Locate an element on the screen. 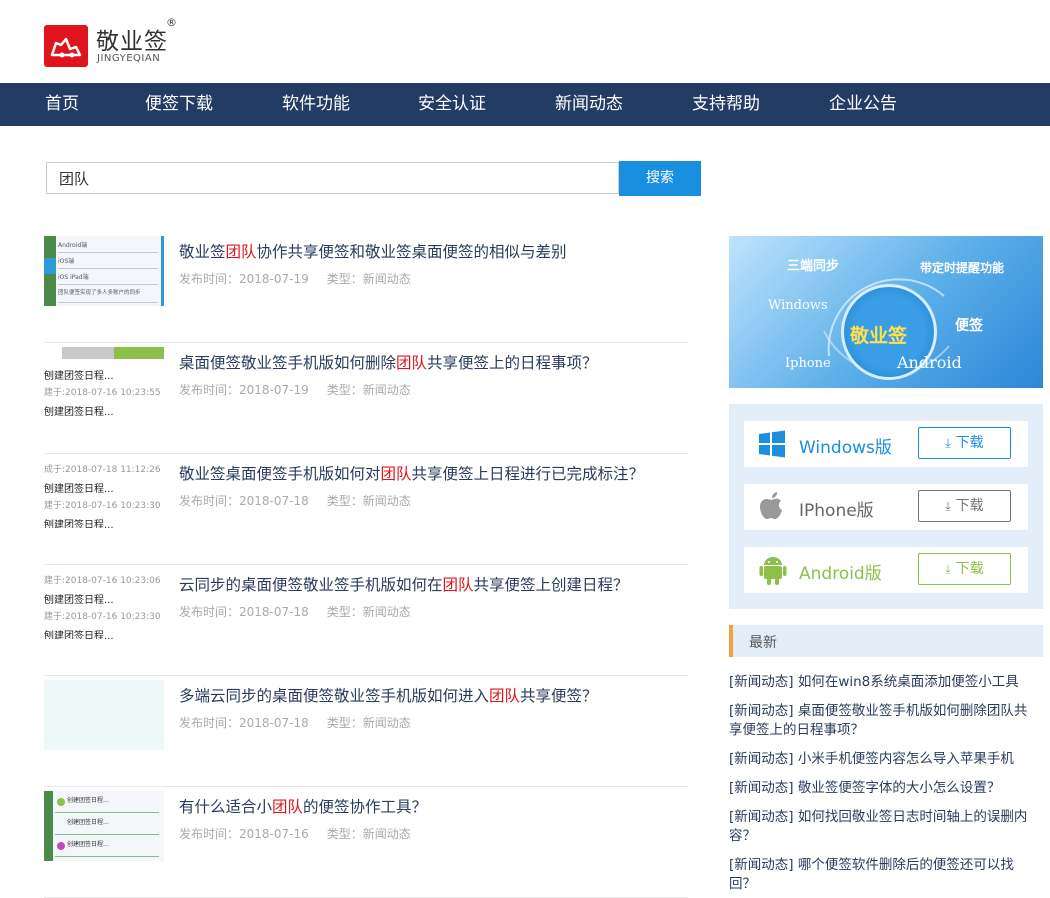 The height and width of the screenshot is (898, 1050). registered-mark: ® is located at coordinates (171, 22).